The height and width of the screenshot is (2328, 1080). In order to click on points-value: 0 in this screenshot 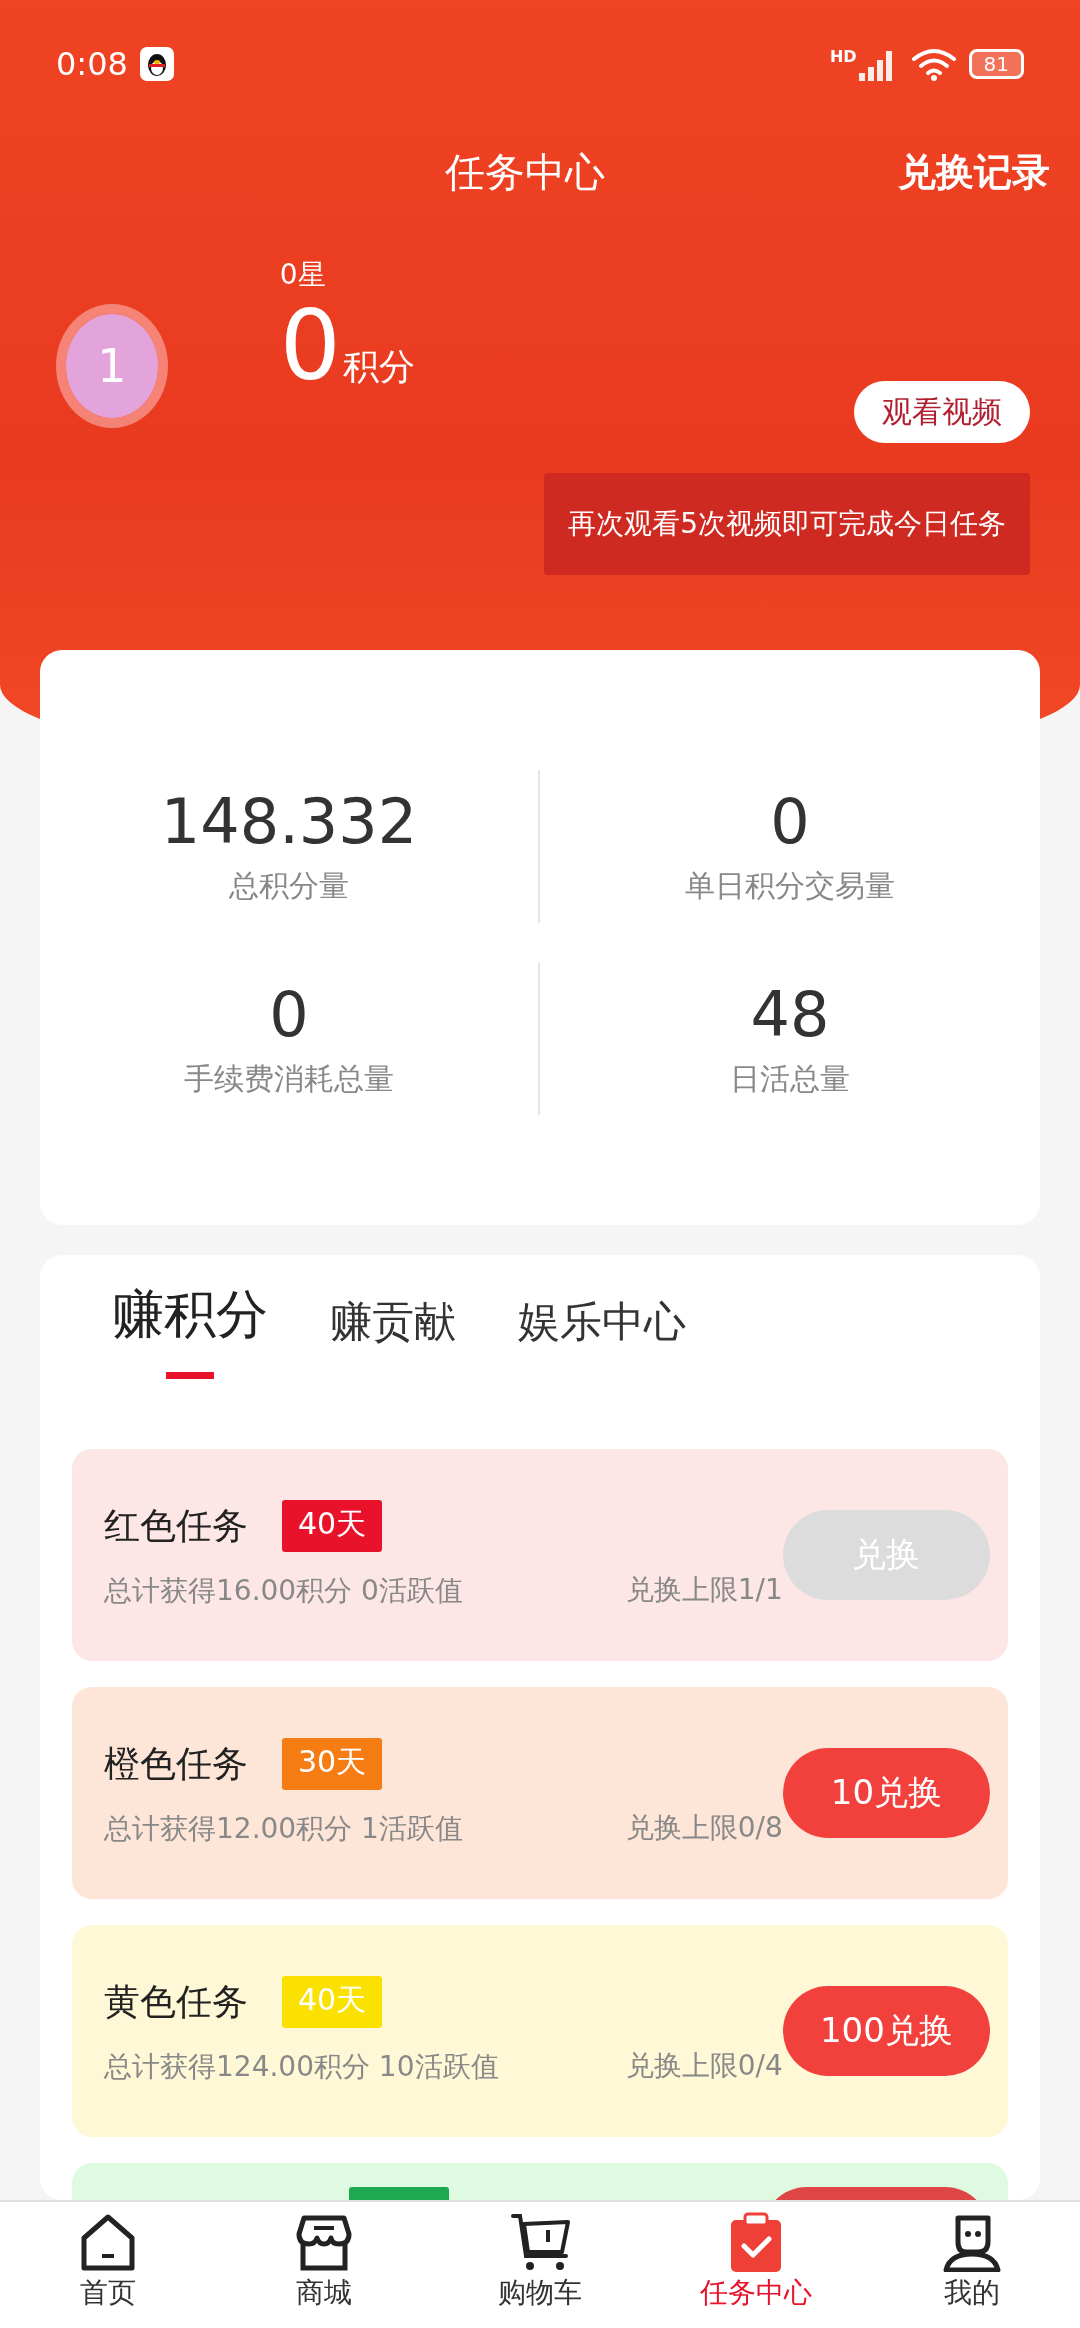, I will do `click(310, 347)`.